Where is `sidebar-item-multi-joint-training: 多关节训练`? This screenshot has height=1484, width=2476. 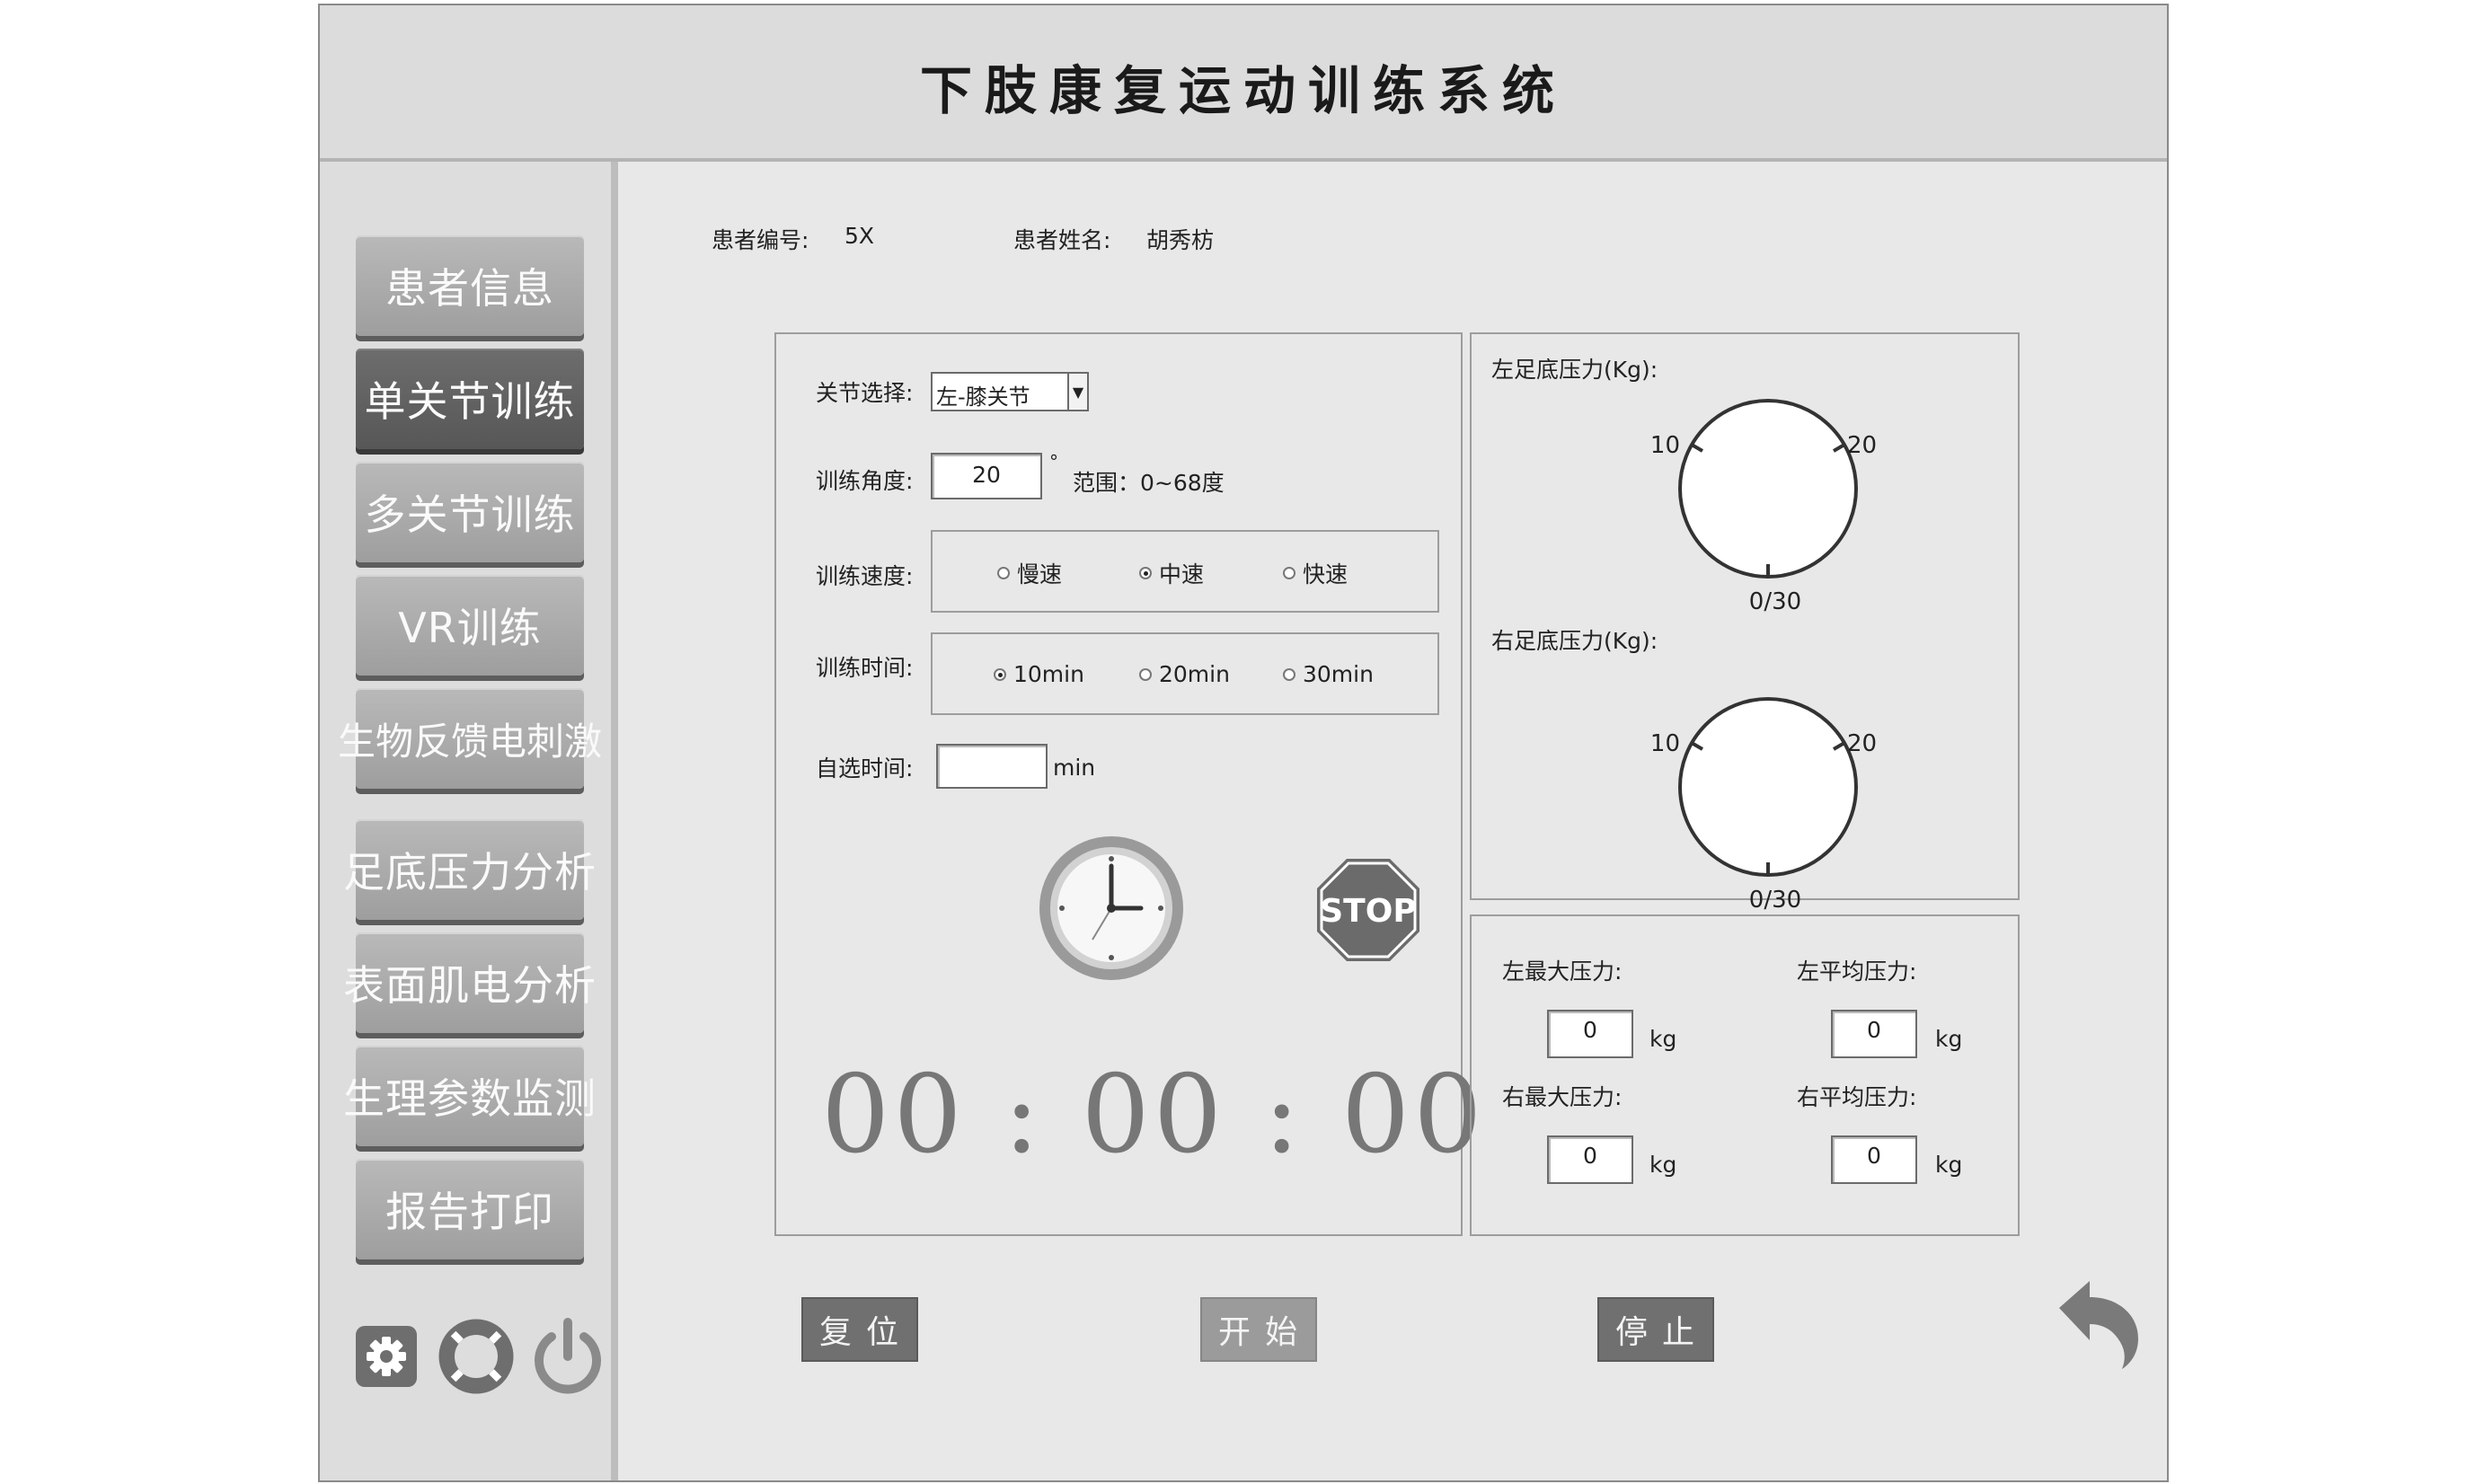 sidebar-item-multi-joint-training: 多关节训练 is located at coordinates (470, 512).